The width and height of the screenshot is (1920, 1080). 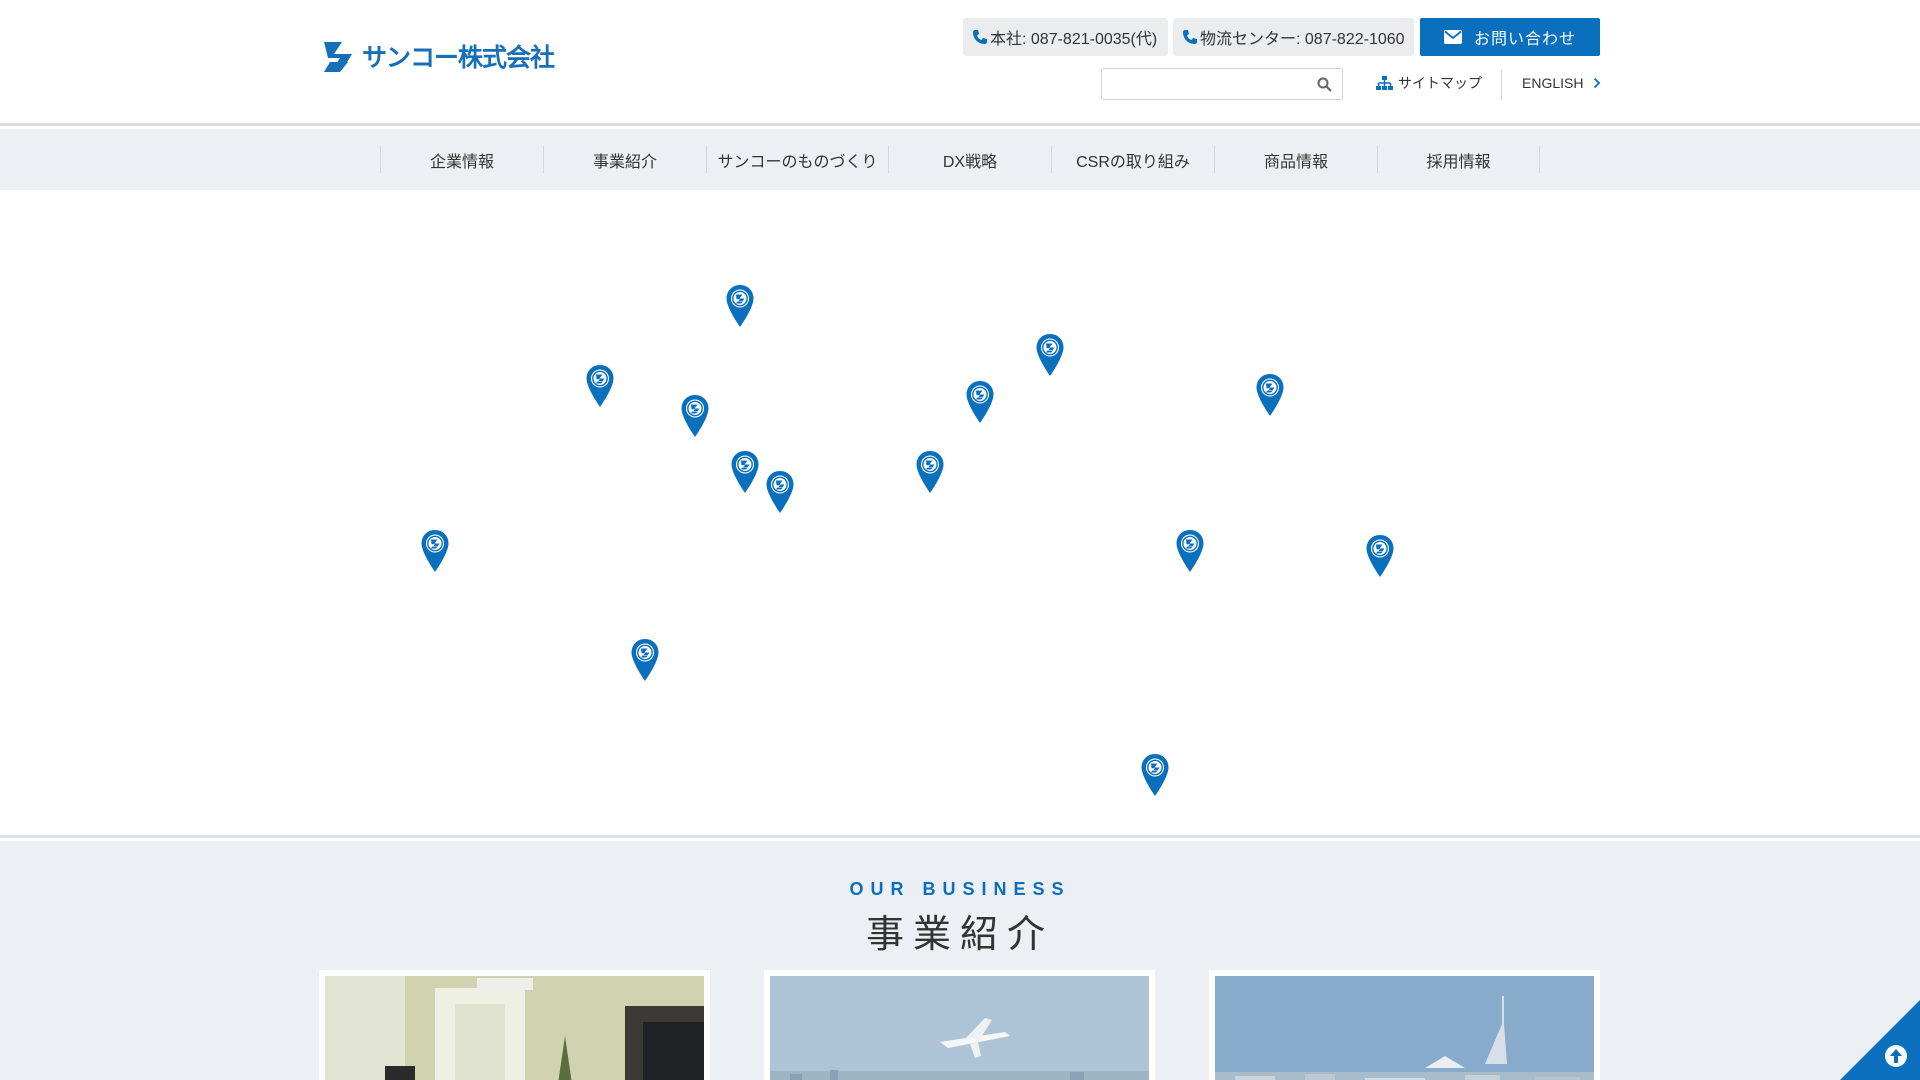 What do you see at coordinates (1384, 82) in the screenshot?
I see `sitemap-icon` at bounding box center [1384, 82].